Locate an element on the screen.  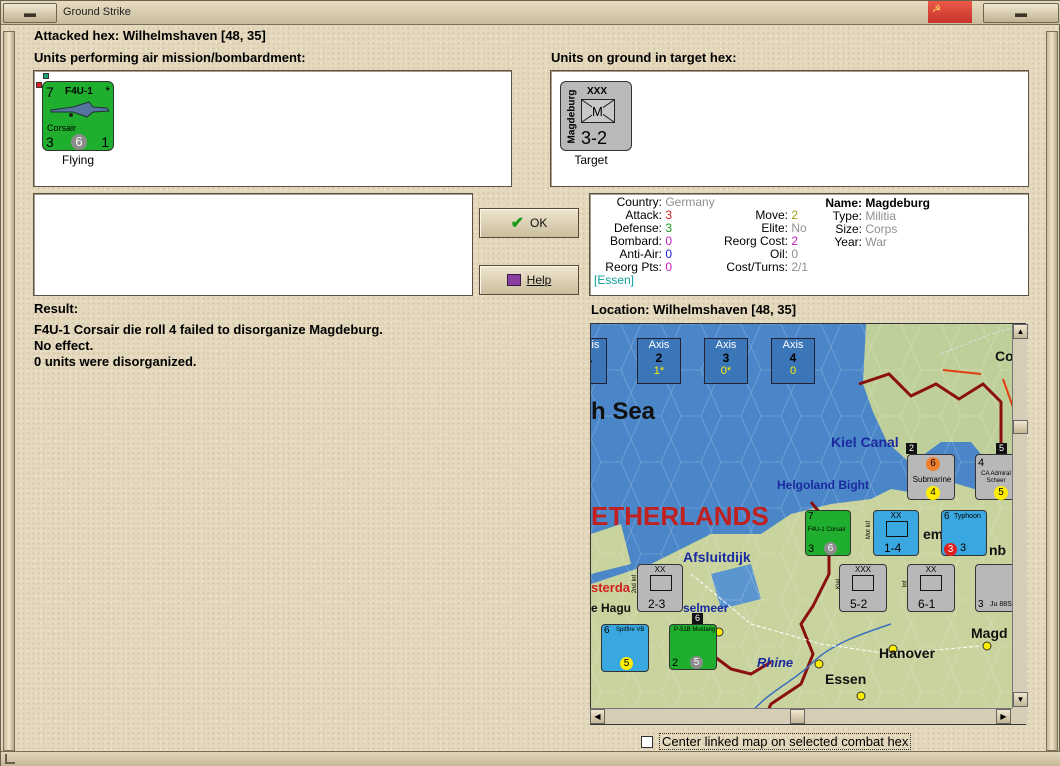
scroll-left-icon: ◀ is located at coordinates (597, 716).